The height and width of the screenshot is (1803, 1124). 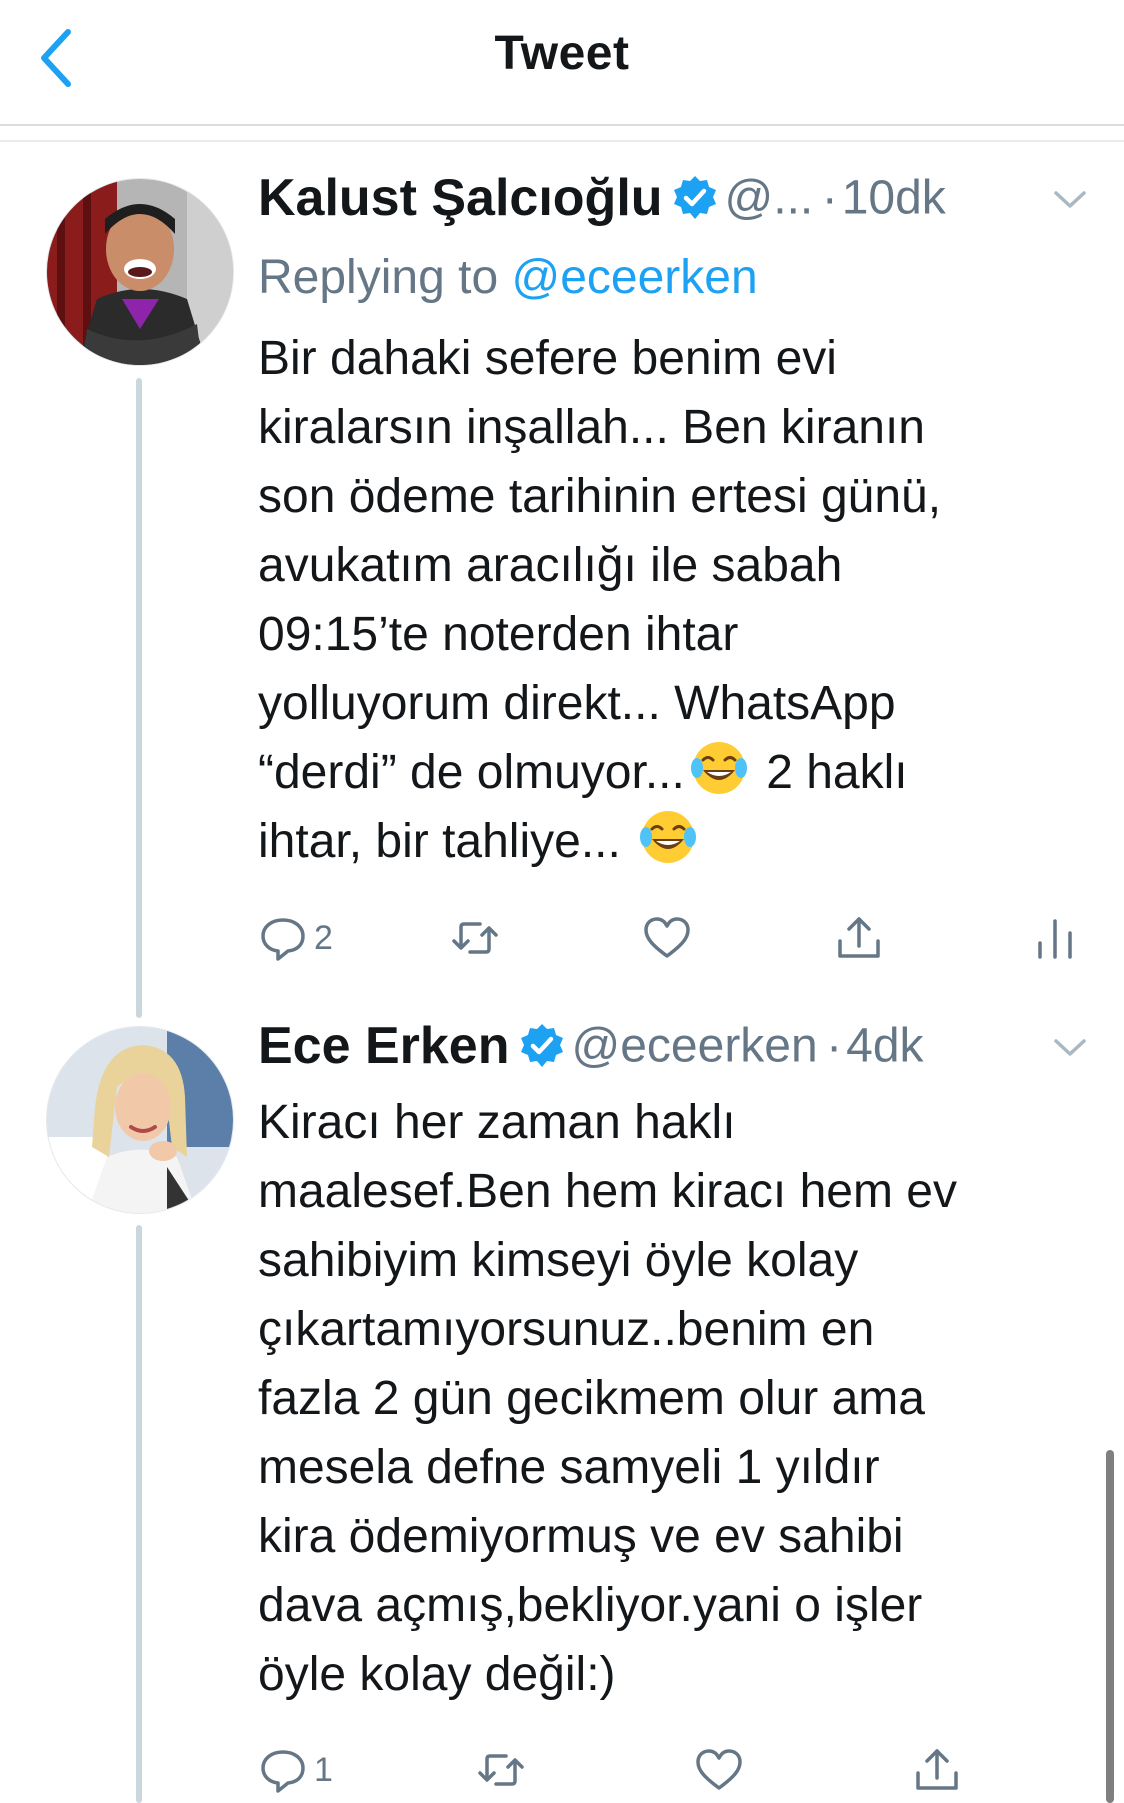 I want to click on tweet-text-line: “derdi” de olmuyor... 2 haklı, so click(x=673, y=772).